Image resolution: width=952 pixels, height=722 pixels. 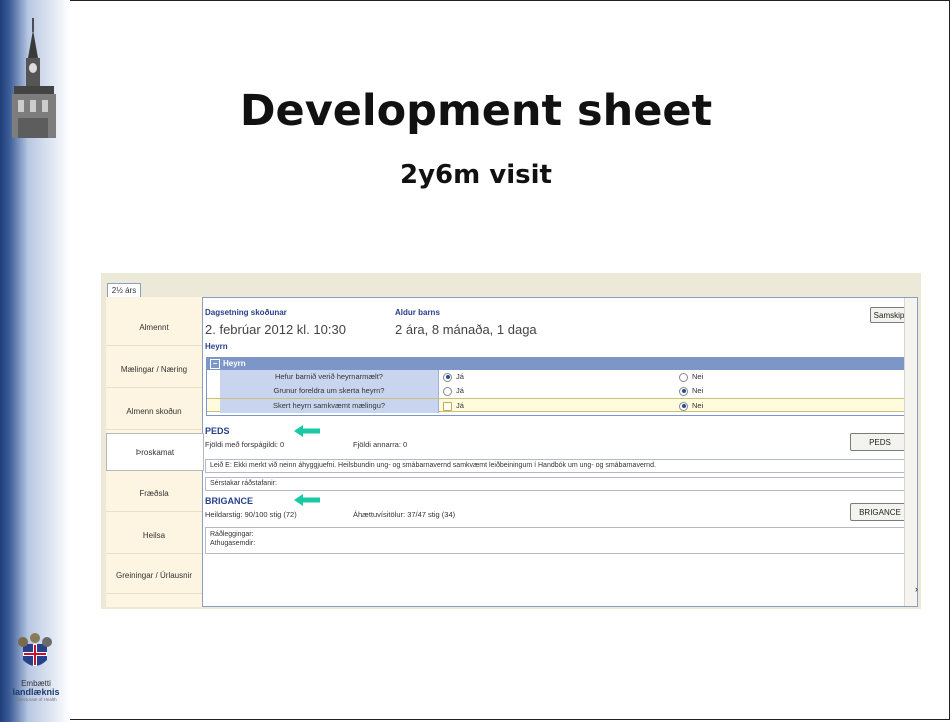 What do you see at coordinates (558, 377) in the screenshot?
I see `hearing-row: Hefur barnið verið heyrnarmælt? Já Nei` at bounding box center [558, 377].